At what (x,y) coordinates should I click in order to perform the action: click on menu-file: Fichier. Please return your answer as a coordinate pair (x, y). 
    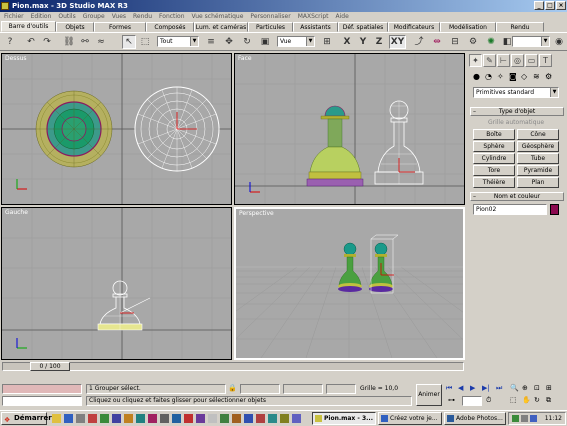
    Looking at the image, I should click on (14, 16).